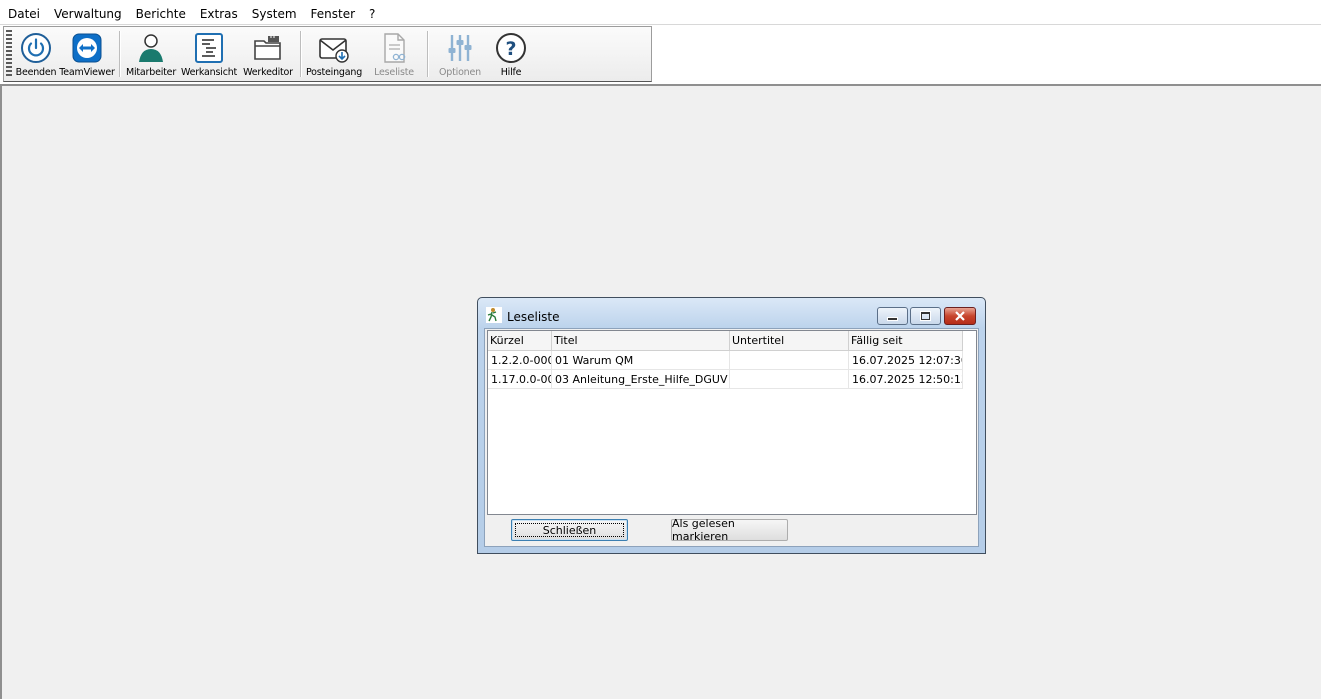 Image resolution: width=1321 pixels, height=699 pixels. Describe the element at coordinates (905, 360) in the screenshot. I see `cell-faellig: 16.07.2025 12:07:30` at that location.